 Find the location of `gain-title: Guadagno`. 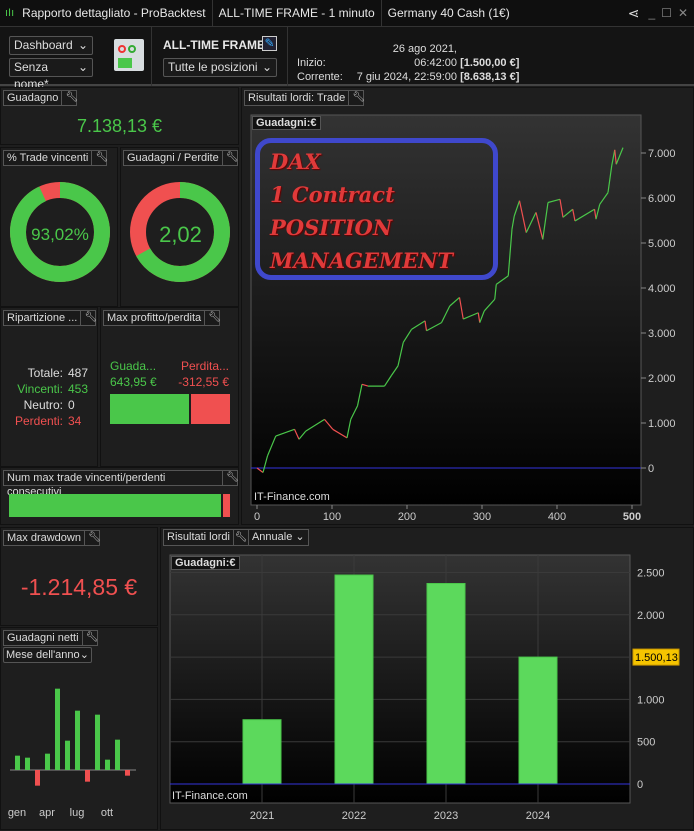

gain-title: Guadagno is located at coordinates (33, 98).